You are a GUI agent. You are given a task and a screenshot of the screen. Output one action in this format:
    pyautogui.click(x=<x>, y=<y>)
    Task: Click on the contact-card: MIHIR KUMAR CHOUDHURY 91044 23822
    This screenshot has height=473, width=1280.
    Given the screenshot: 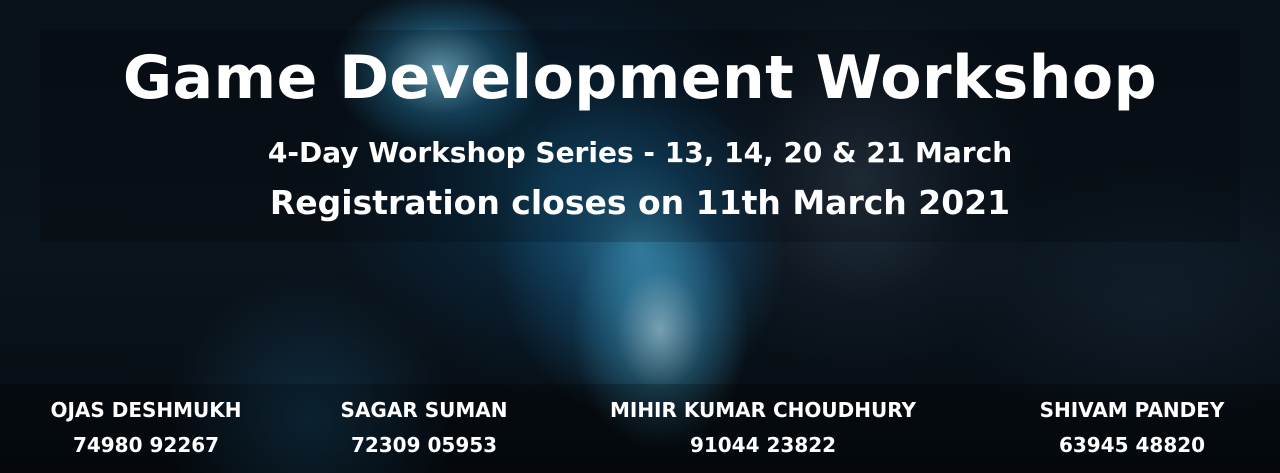 What is the action you would take?
    pyautogui.click(x=763, y=429)
    